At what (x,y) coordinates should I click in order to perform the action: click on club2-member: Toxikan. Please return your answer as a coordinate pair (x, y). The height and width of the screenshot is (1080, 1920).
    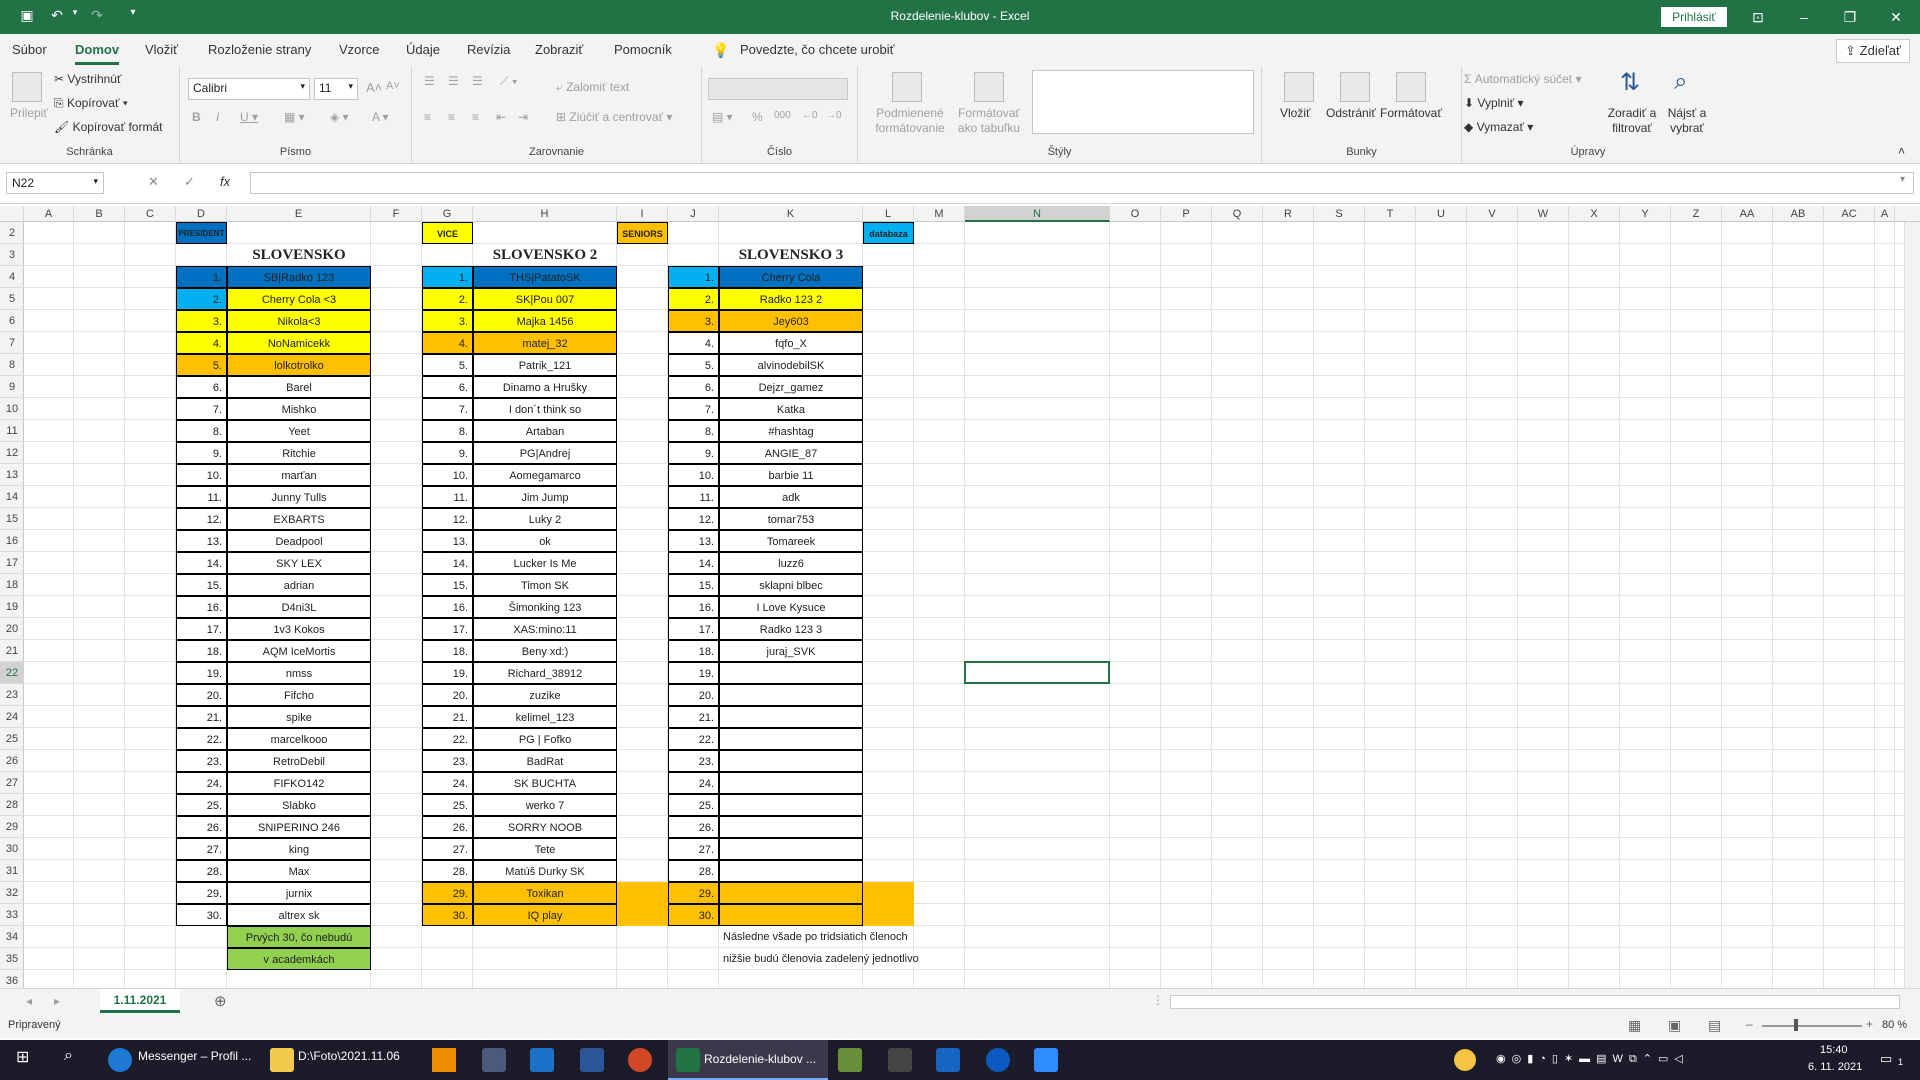
    Looking at the image, I should click on (545, 893).